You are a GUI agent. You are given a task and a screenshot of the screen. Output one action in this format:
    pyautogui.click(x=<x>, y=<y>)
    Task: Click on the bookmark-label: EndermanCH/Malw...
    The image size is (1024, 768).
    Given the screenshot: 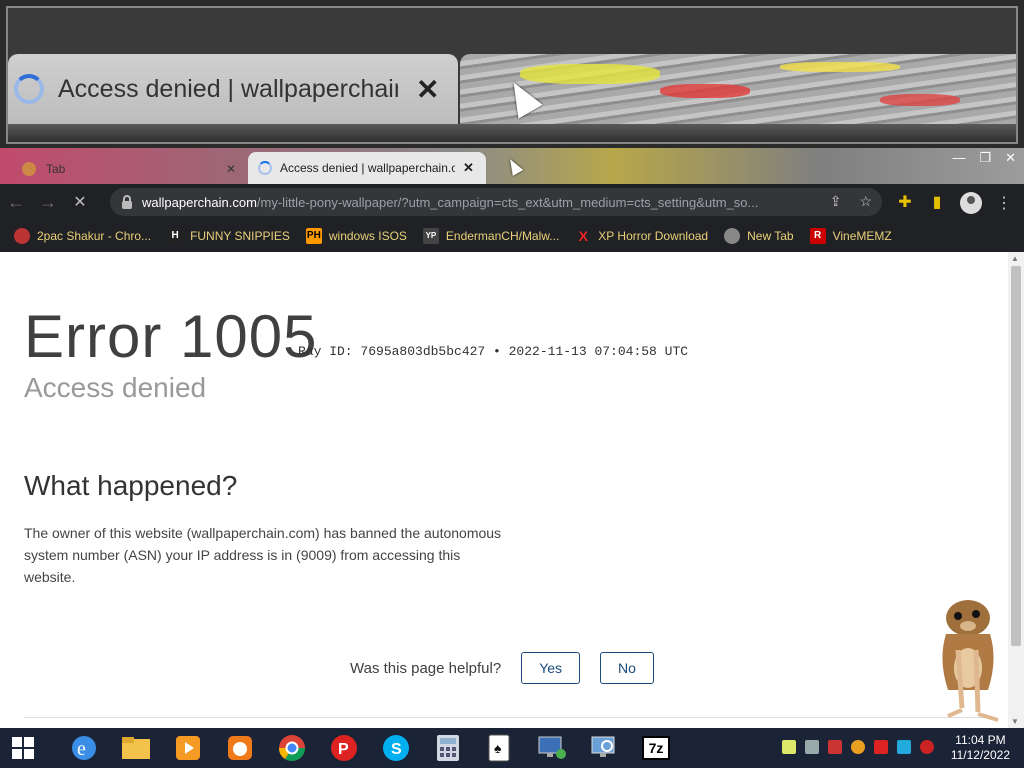 What is the action you would take?
    pyautogui.click(x=502, y=236)
    